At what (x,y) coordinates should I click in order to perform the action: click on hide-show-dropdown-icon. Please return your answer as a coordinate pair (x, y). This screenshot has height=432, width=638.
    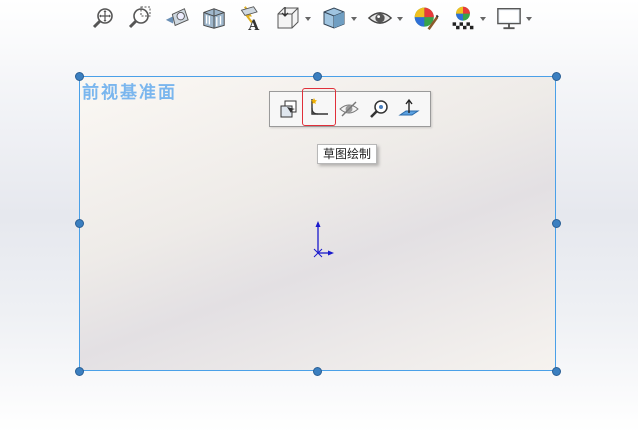
    Looking at the image, I should click on (400, 19).